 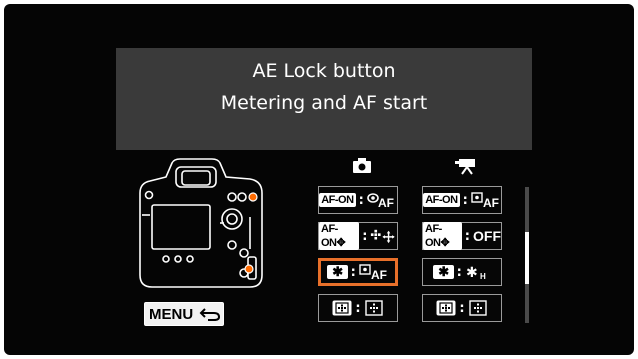 What do you see at coordinates (487, 236) in the screenshot?
I see `function-value: OFF` at bounding box center [487, 236].